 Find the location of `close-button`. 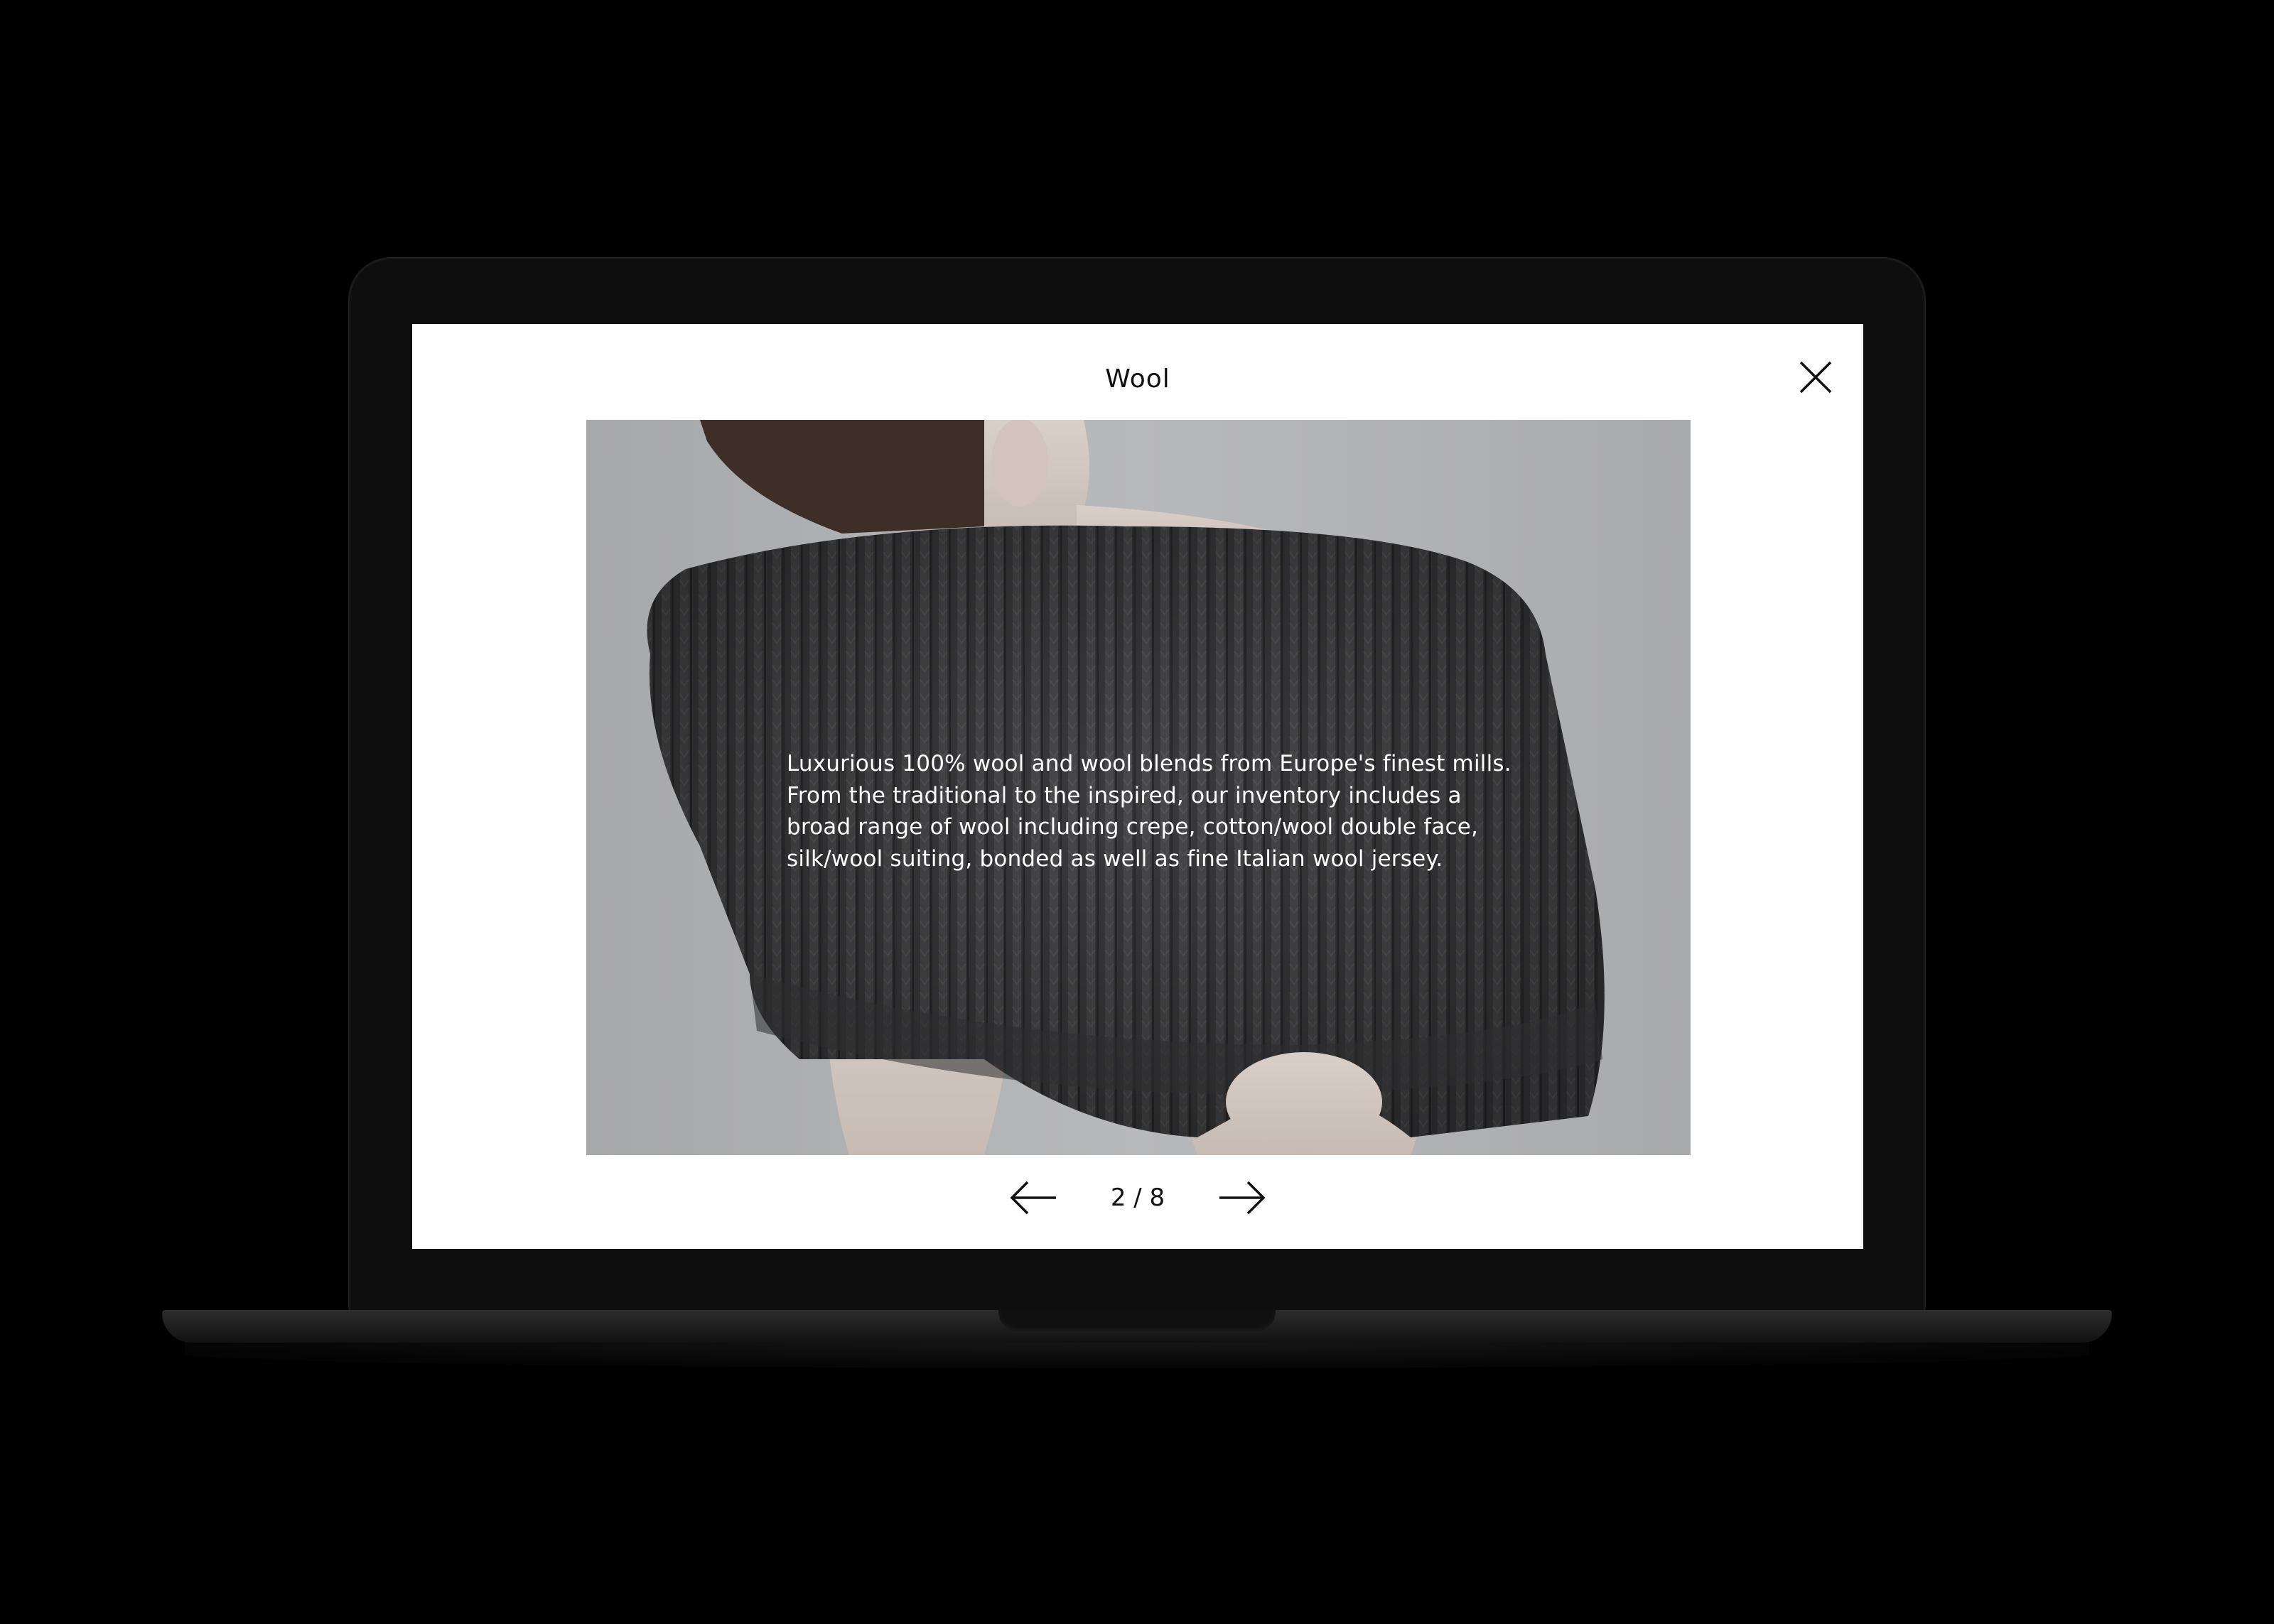

close-button is located at coordinates (1816, 377).